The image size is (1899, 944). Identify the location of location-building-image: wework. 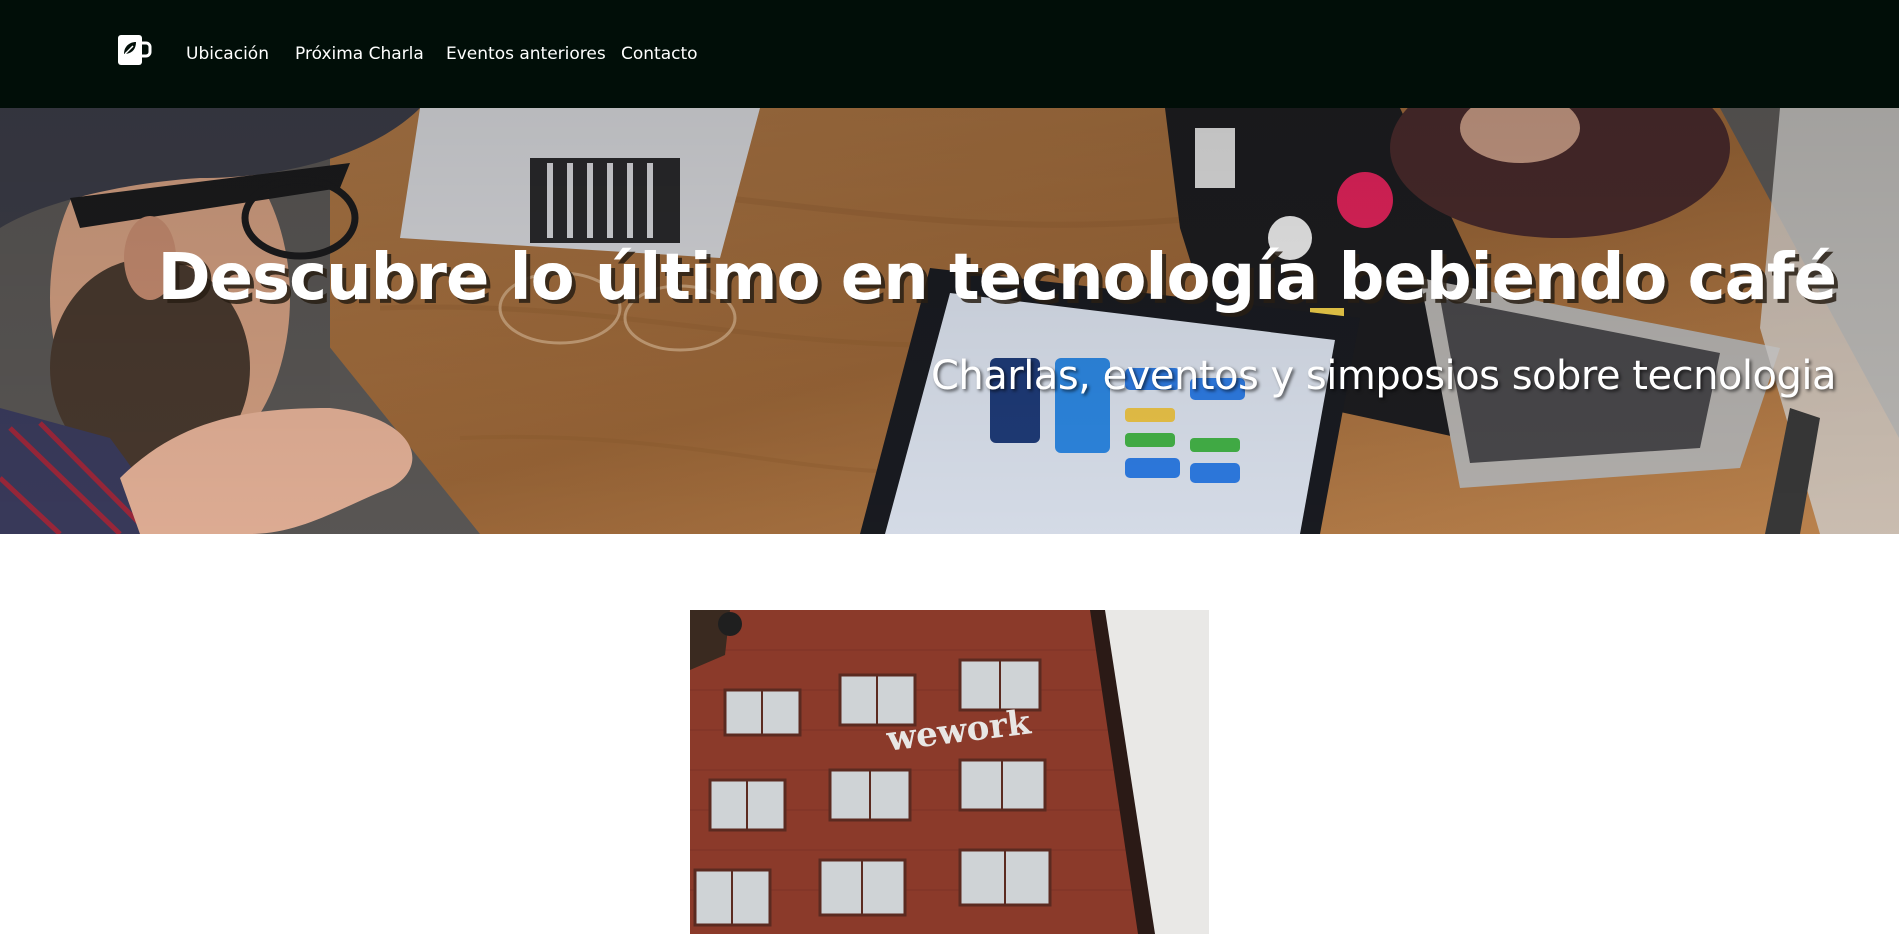
(949, 772).